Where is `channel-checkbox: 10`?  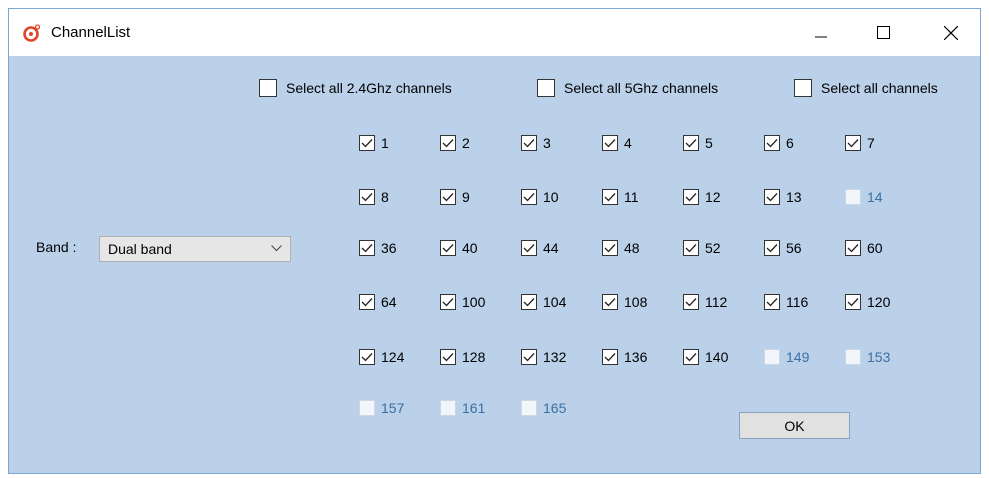 channel-checkbox: 10 is located at coordinates (540, 197).